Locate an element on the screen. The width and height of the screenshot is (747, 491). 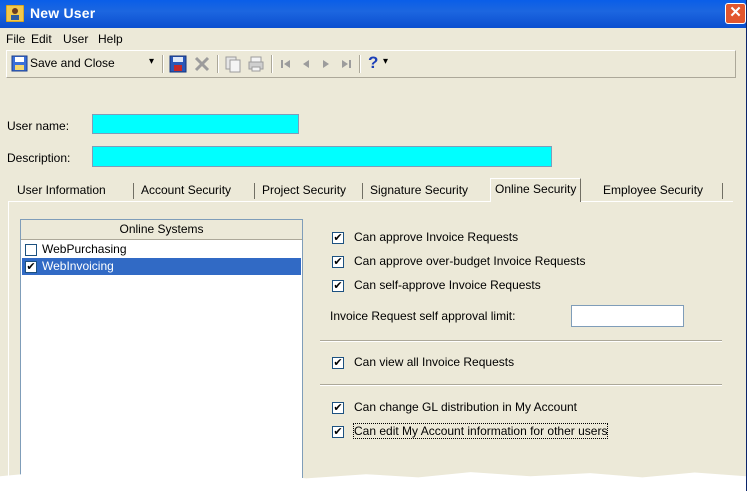
menu-help: Help is located at coordinates (110, 39).